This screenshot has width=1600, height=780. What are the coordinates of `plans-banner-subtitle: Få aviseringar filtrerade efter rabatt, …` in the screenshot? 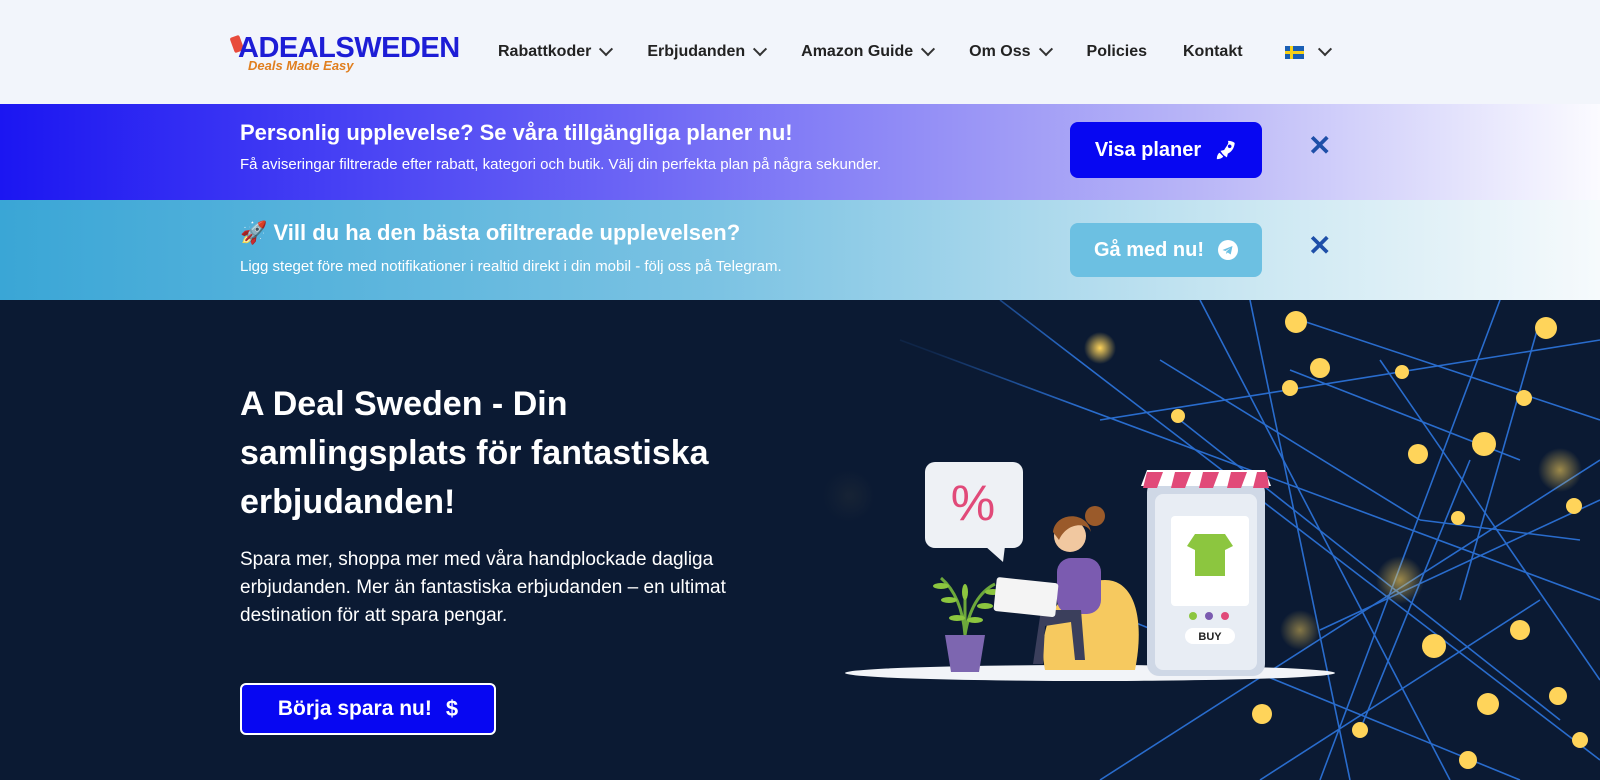 It's located at (561, 164).